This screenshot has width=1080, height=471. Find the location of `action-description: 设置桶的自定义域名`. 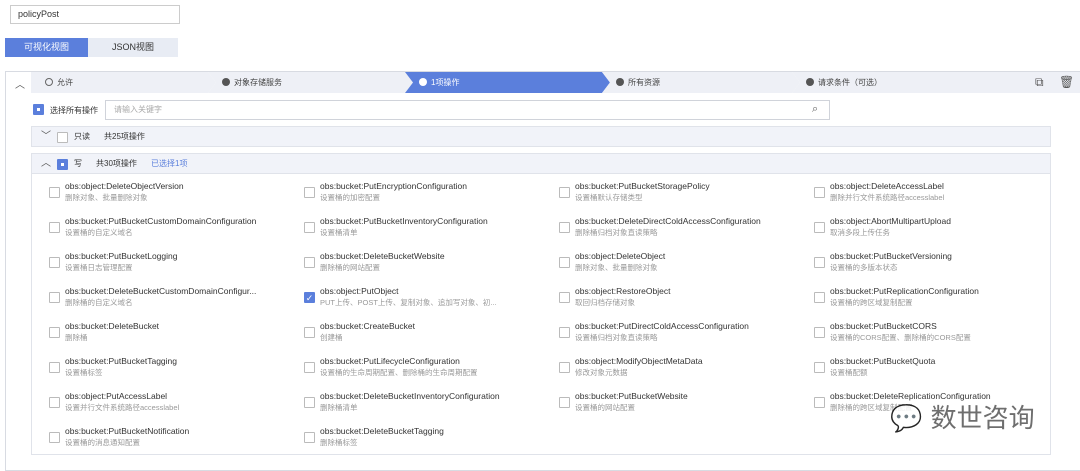

action-description: 设置桶的自定义域名 is located at coordinates (99, 232).